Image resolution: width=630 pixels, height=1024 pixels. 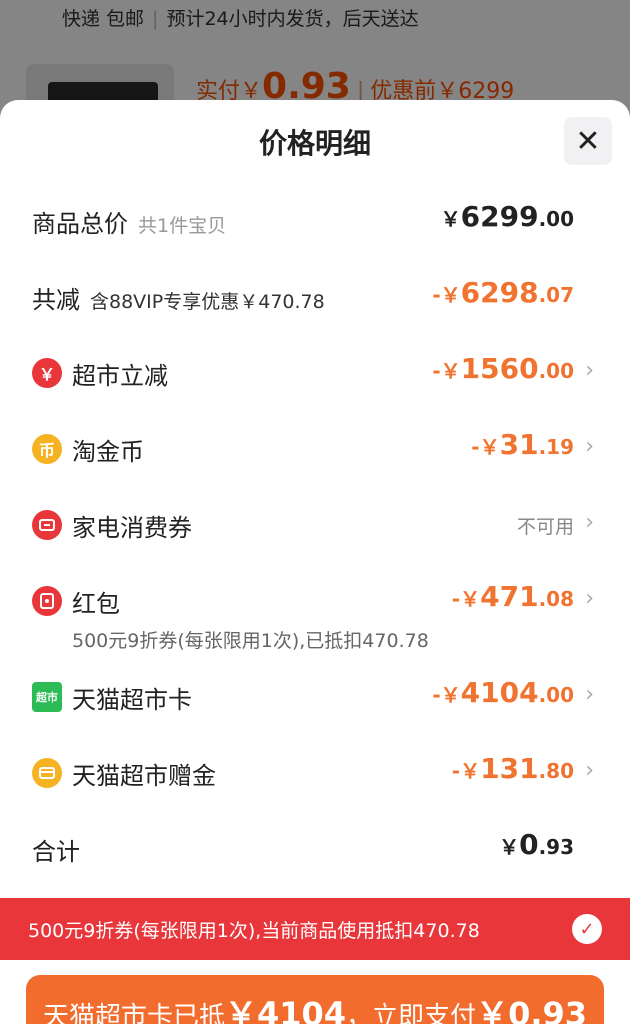 What do you see at coordinates (96, 604) in the screenshot?
I see `red-packet-label: 红包` at bounding box center [96, 604].